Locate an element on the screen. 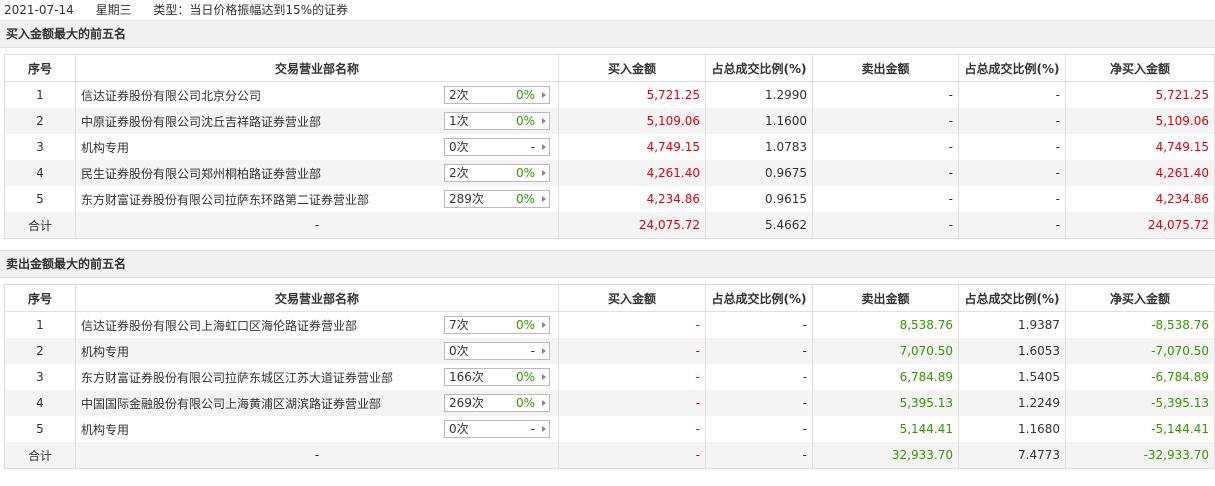 The height and width of the screenshot is (486, 1215). table-row: 3 机构专用 0次 -4,749.15 1.0783- -4,749.15 is located at coordinates (609, 147).